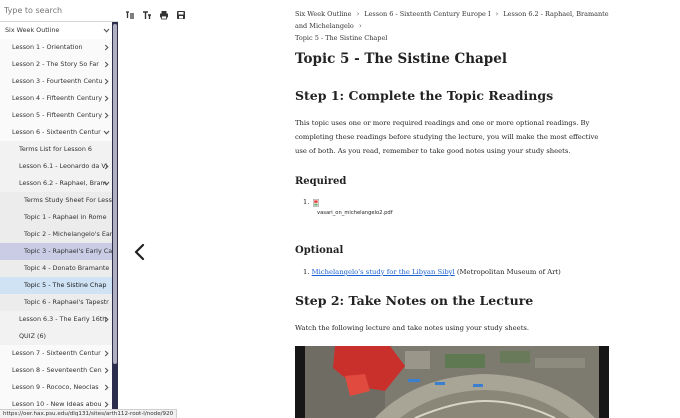  I want to click on sidebar-item-label: Lesson 6 - Sixteenth Centur, so click(56, 132).